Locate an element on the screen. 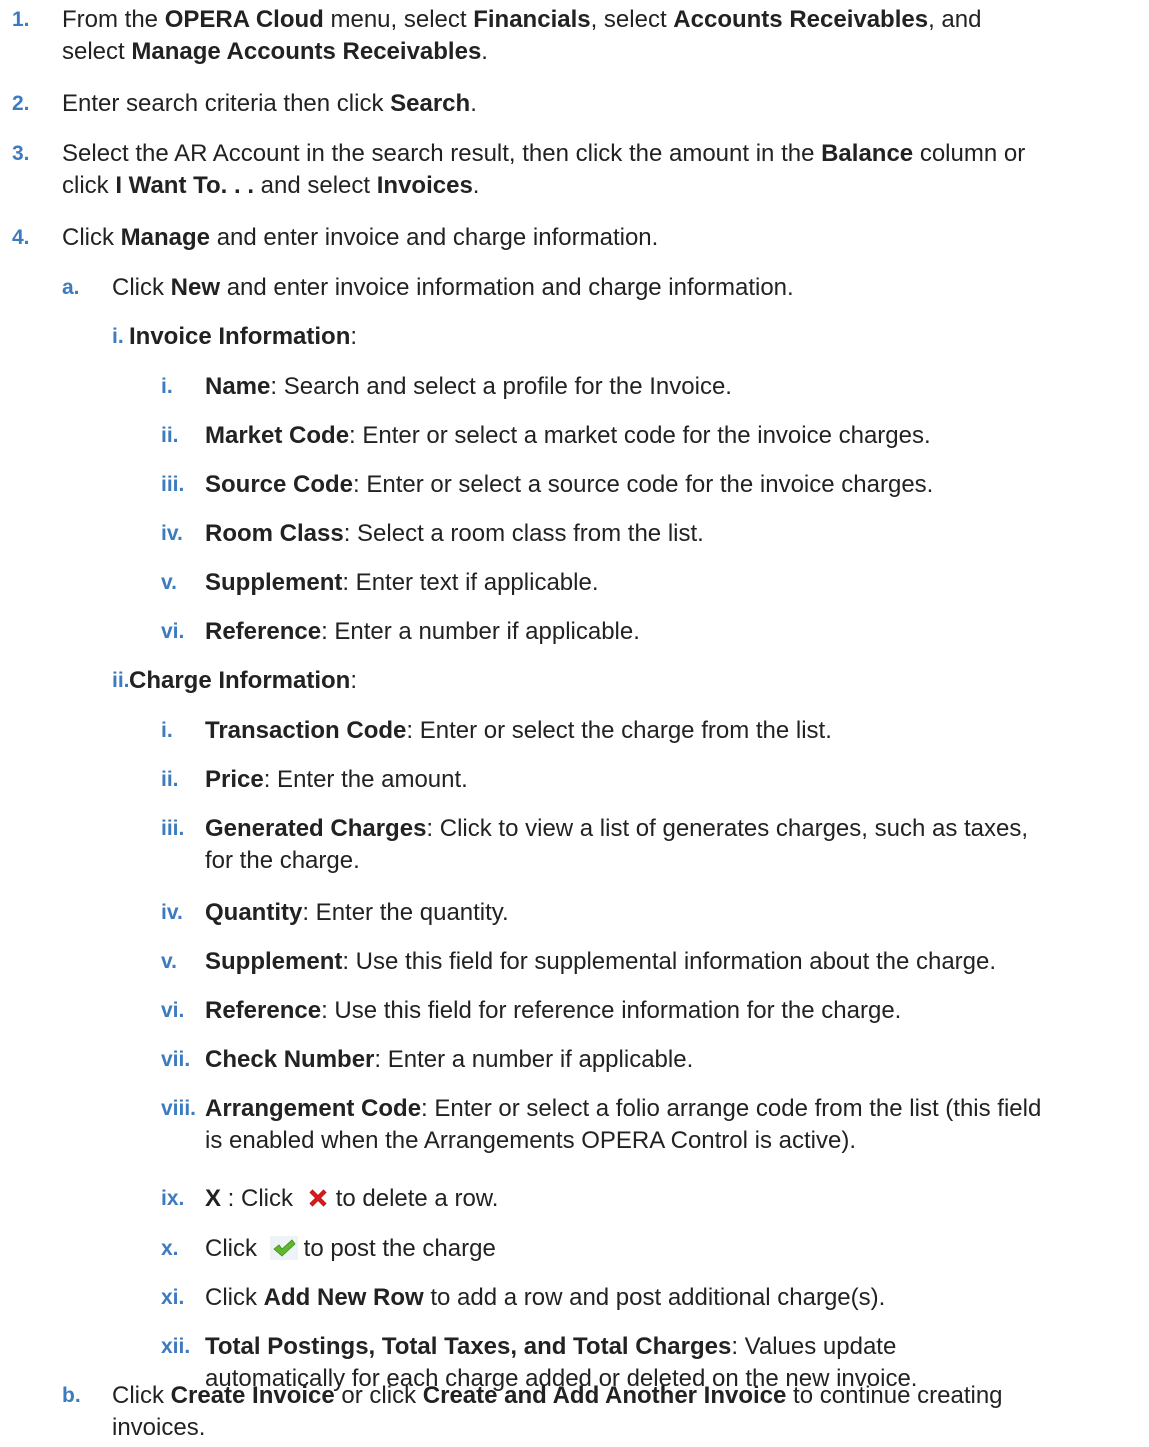 The height and width of the screenshot is (1447, 1149). red-x-icon is located at coordinates (318, 1198).